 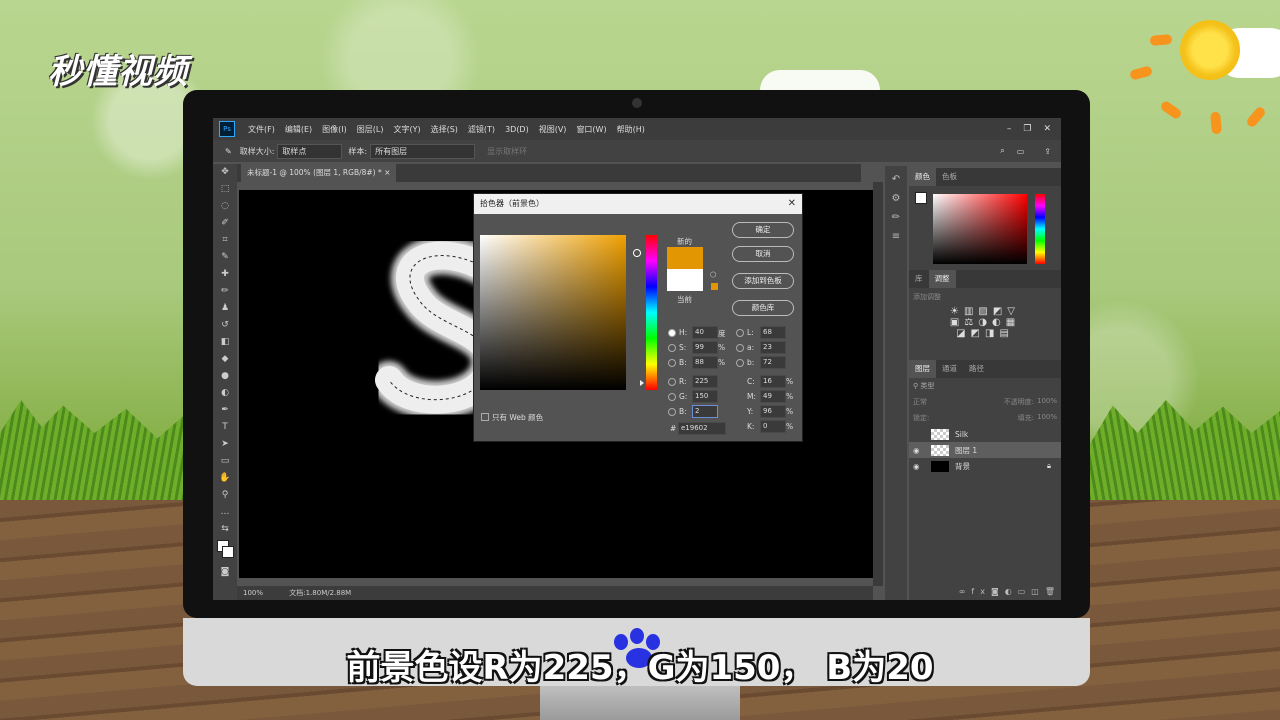 I want to click on web-only-checkbox, so click(x=485, y=417).